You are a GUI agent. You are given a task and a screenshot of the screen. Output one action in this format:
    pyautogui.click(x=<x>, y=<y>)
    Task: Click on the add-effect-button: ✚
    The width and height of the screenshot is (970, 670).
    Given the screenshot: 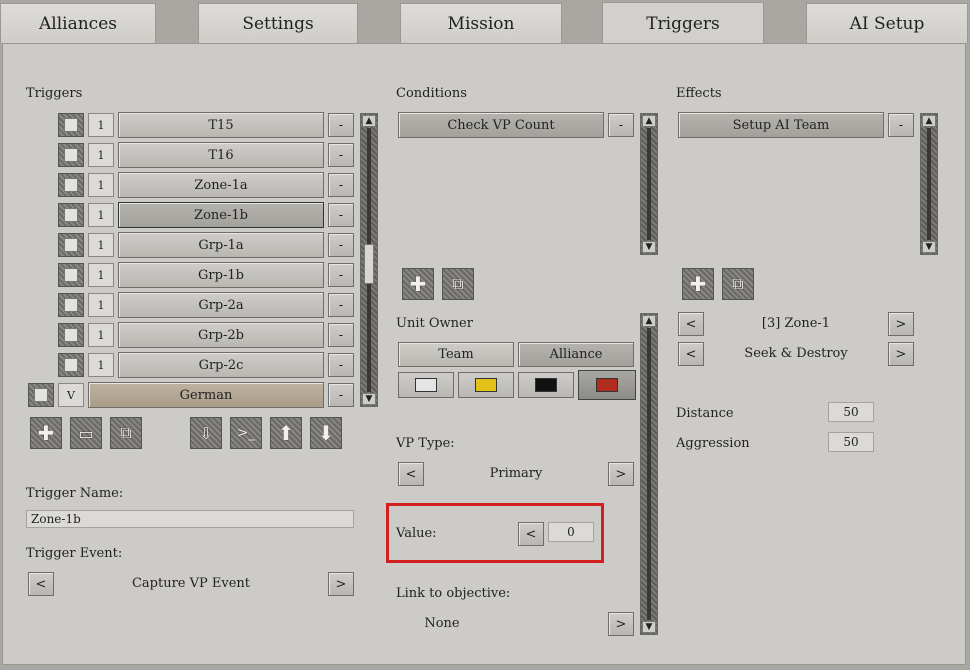 What is the action you would take?
    pyautogui.click(x=698, y=284)
    